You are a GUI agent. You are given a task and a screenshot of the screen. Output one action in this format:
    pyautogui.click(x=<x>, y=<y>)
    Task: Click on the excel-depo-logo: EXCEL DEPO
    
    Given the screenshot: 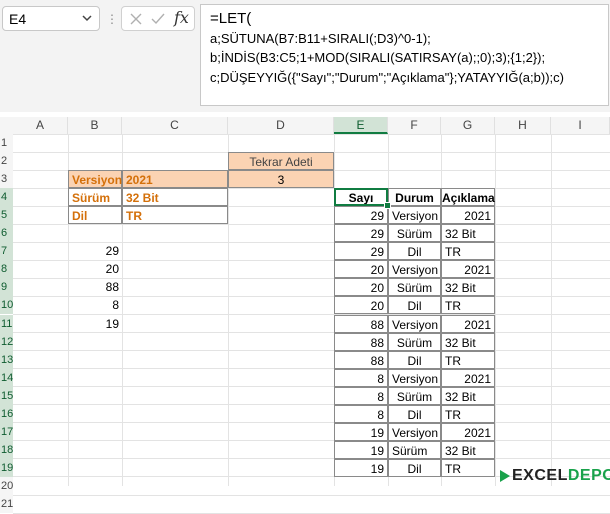 What is the action you would take?
    pyautogui.click(x=554, y=476)
    